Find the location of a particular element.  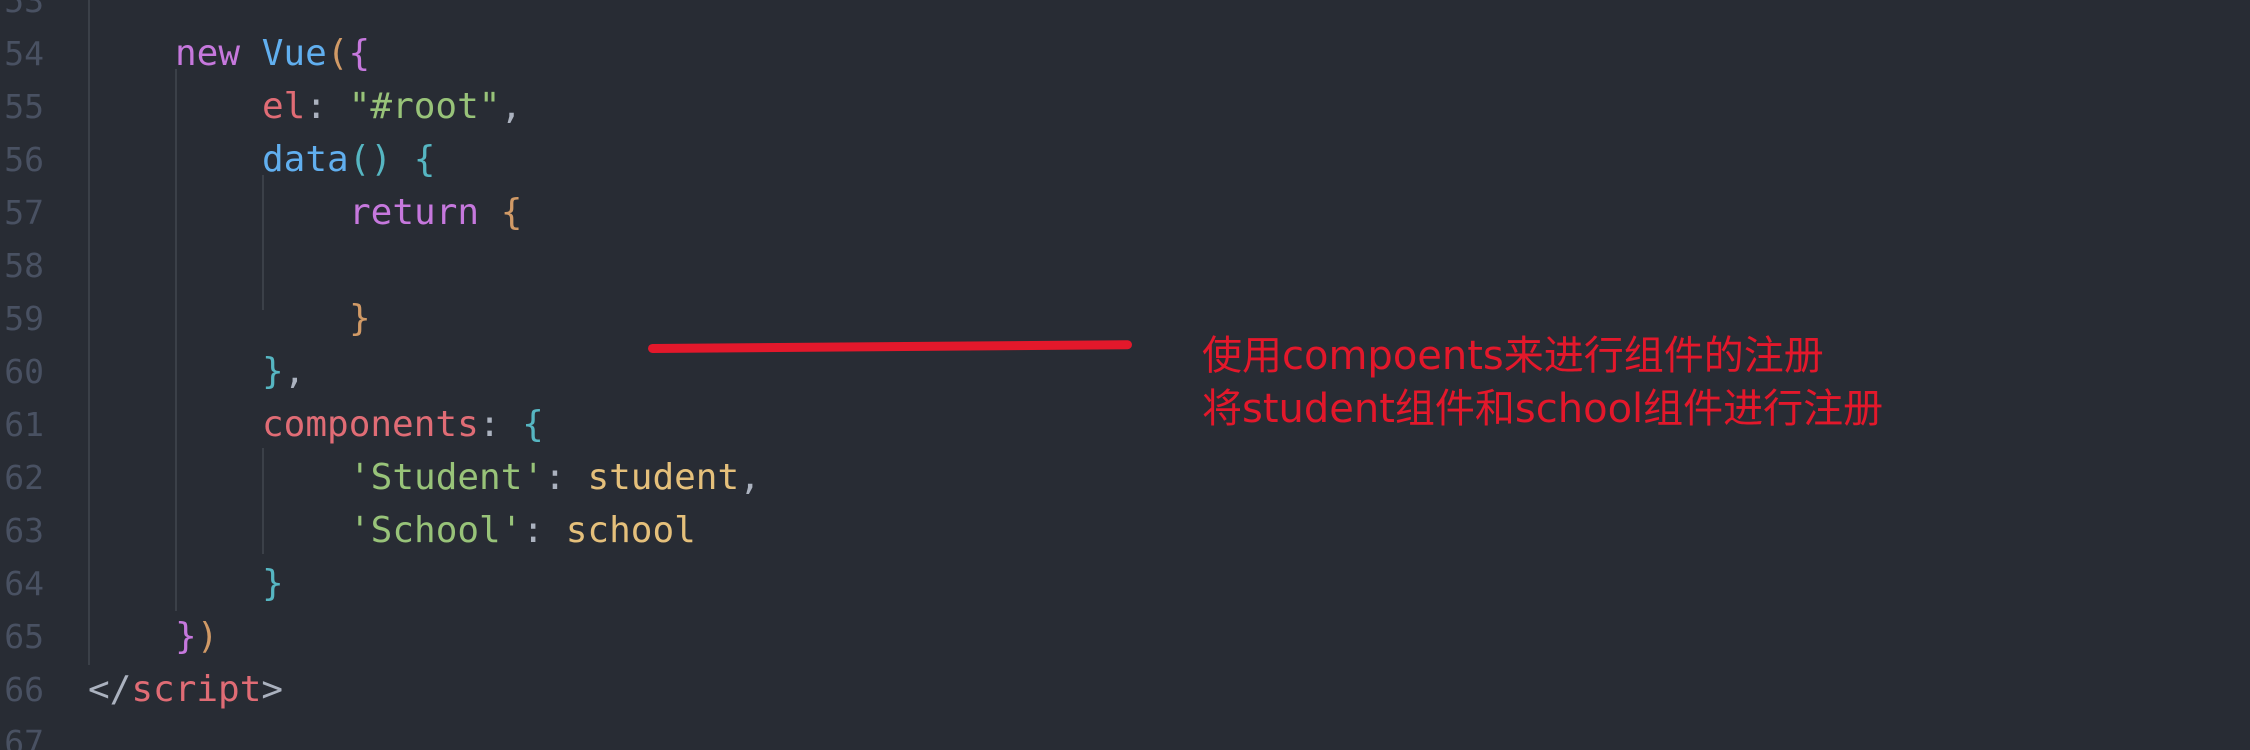

line-code: data() { is located at coordinates (348, 159).